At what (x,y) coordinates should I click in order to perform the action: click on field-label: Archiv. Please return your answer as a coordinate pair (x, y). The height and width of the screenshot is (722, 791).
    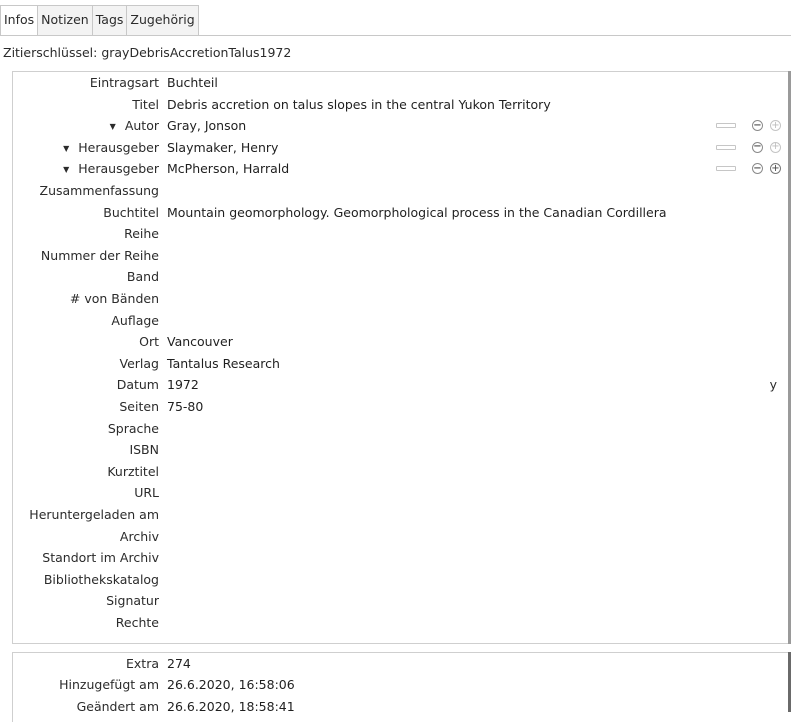
    Looking at the image, I should click on (86, 536).